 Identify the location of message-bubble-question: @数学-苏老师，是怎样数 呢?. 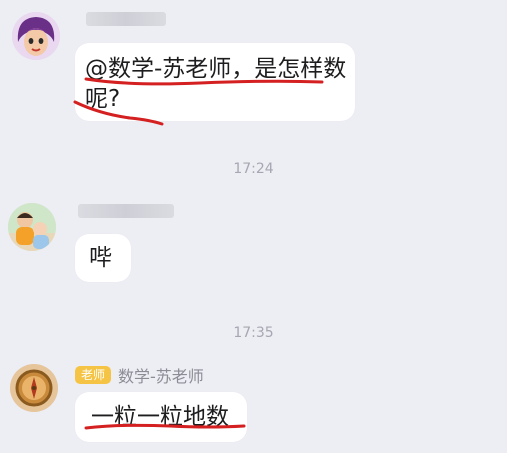
(215, 82).